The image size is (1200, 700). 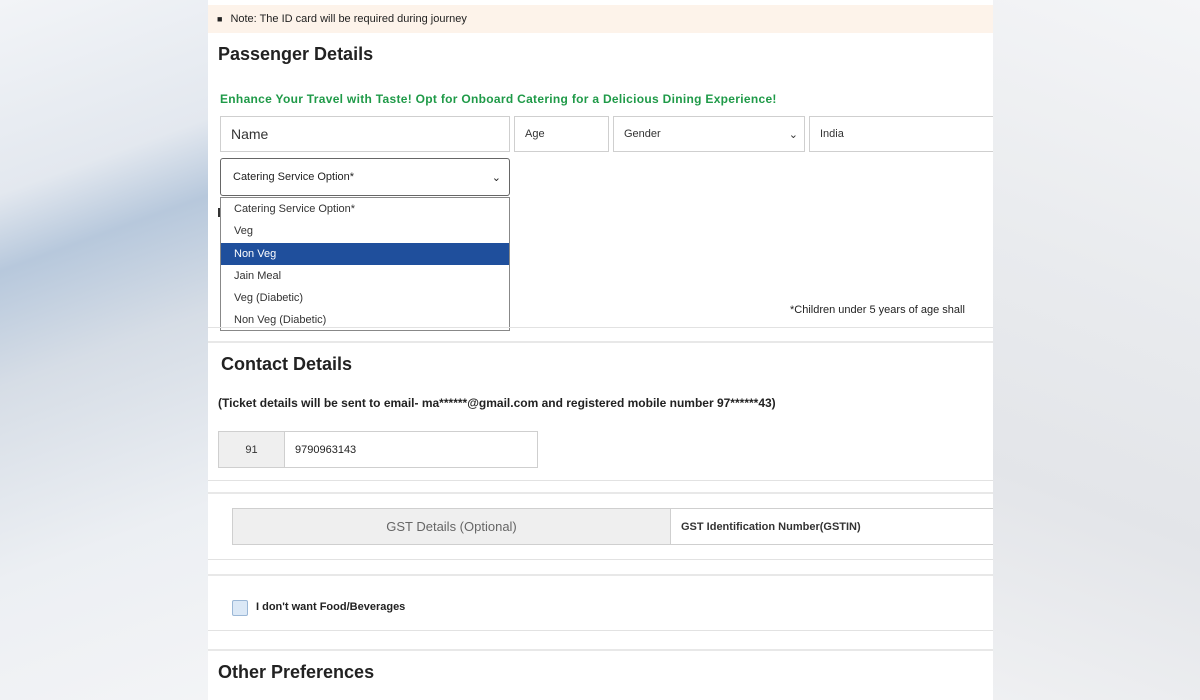 I want to click on gst-label-text: GST Details (Optional), so click(x=451, y=526).